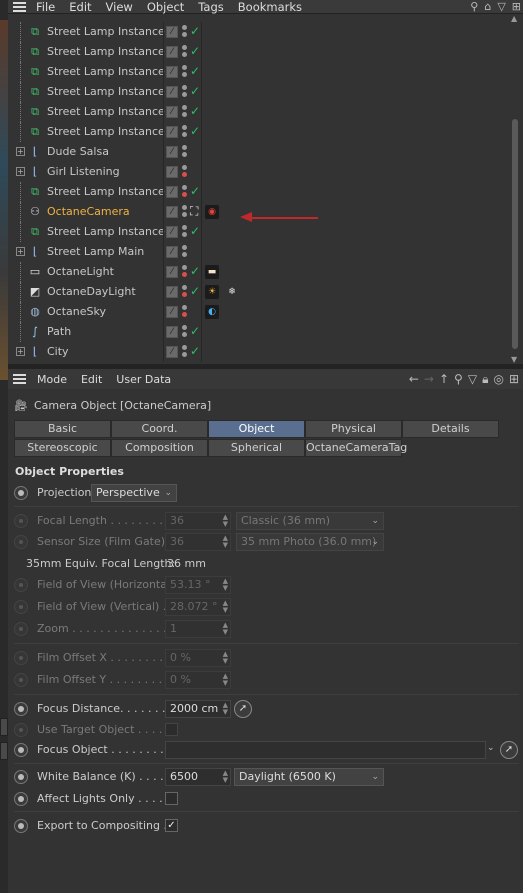  Describe the element at coordinates (159, 429) in the screenshot. I see `tab-coord: Coord.` at that location.